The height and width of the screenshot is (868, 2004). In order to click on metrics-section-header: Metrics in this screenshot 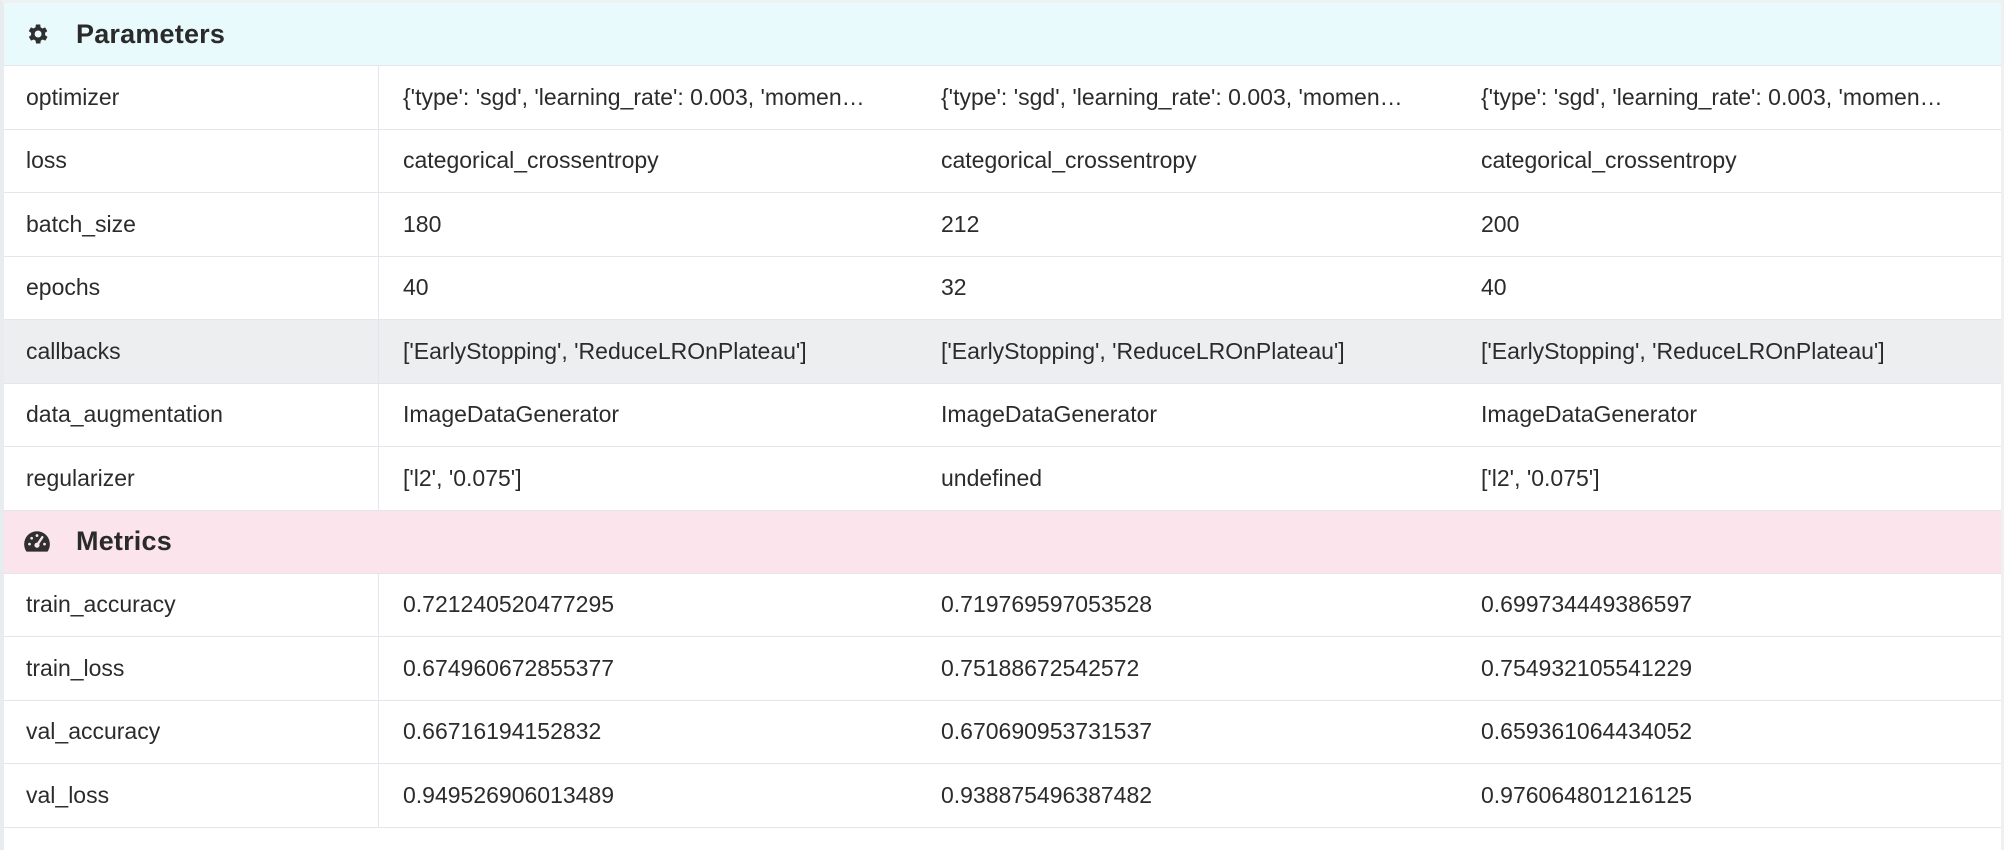, I will do `click(1004, 542)`.